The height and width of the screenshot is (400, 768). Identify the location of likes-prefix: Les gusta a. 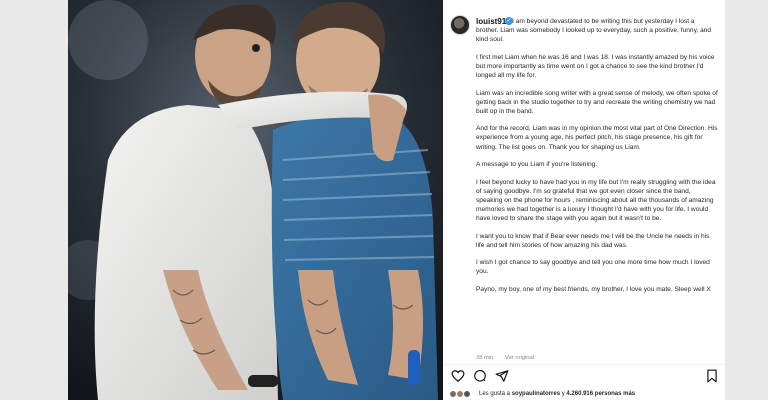
(495, 394).